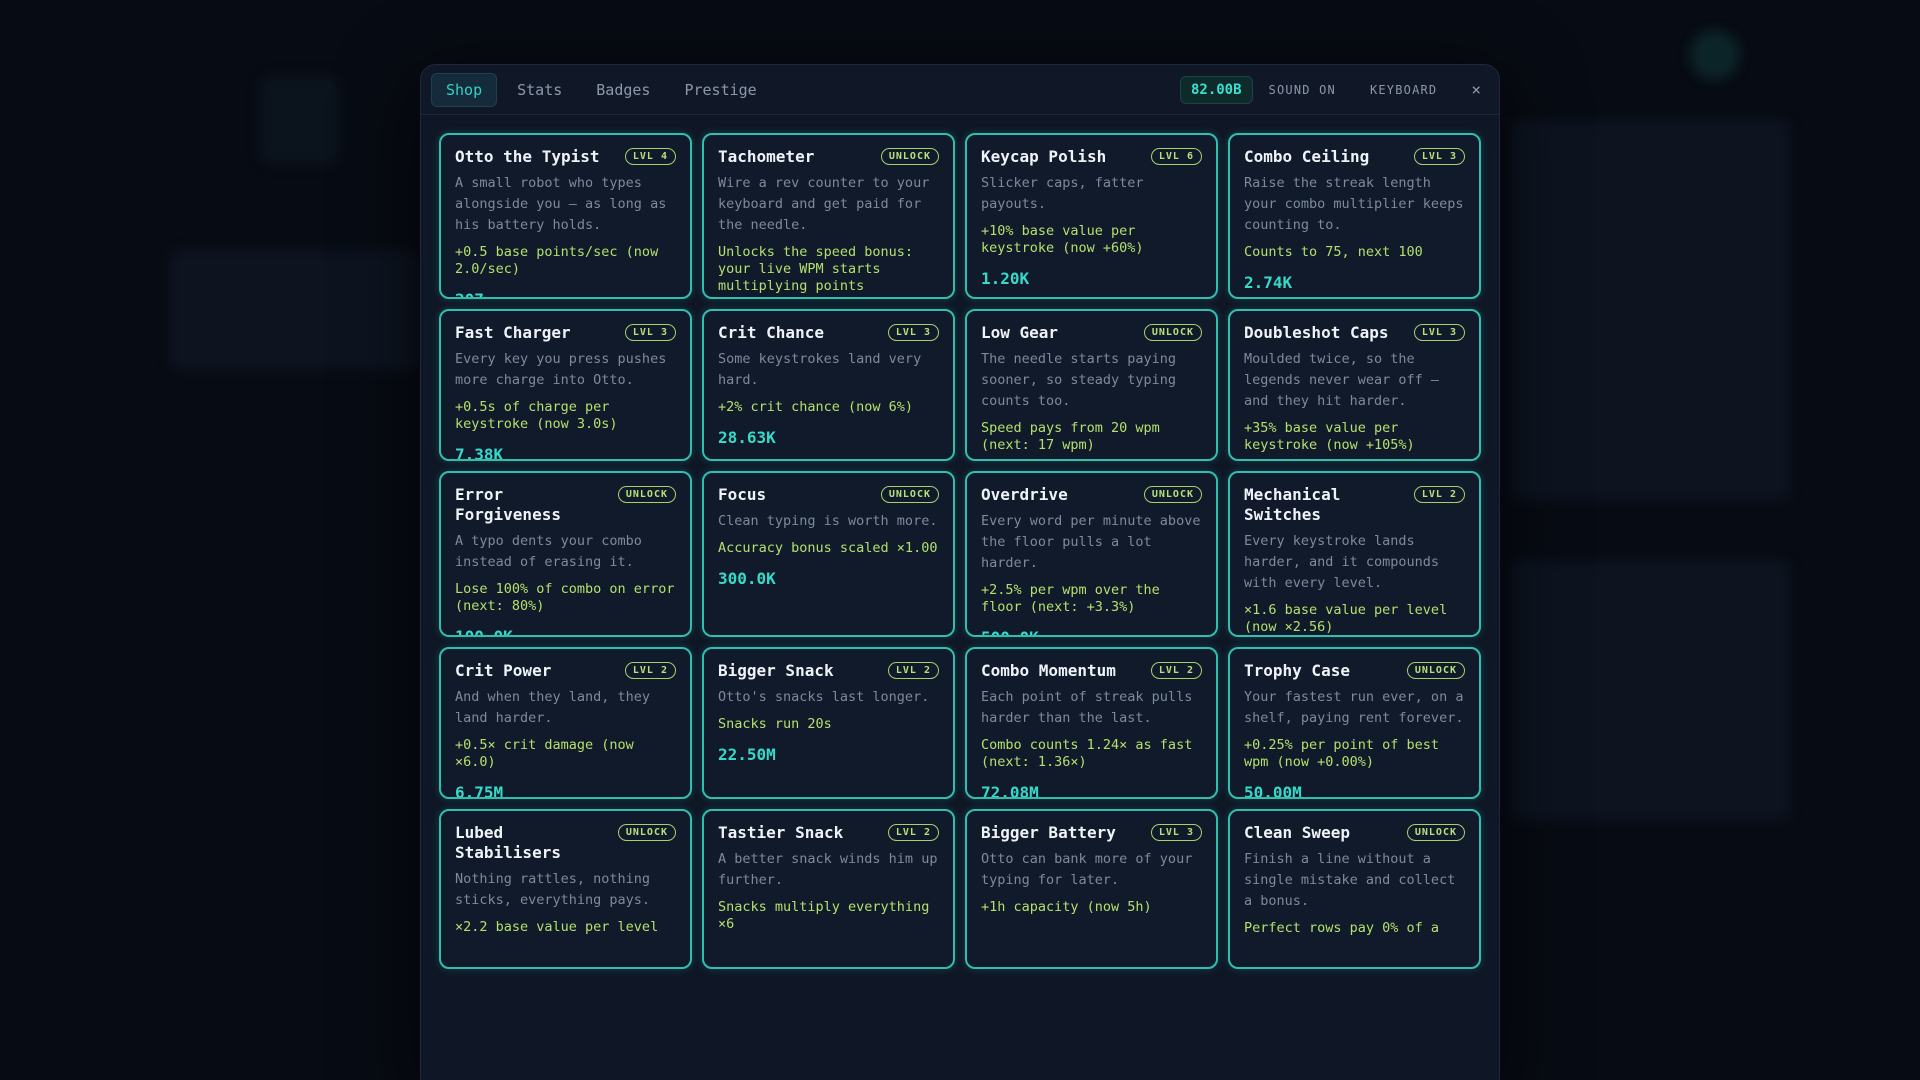  I want to click on upgrade-price: 28.63K, so click(747, 437).